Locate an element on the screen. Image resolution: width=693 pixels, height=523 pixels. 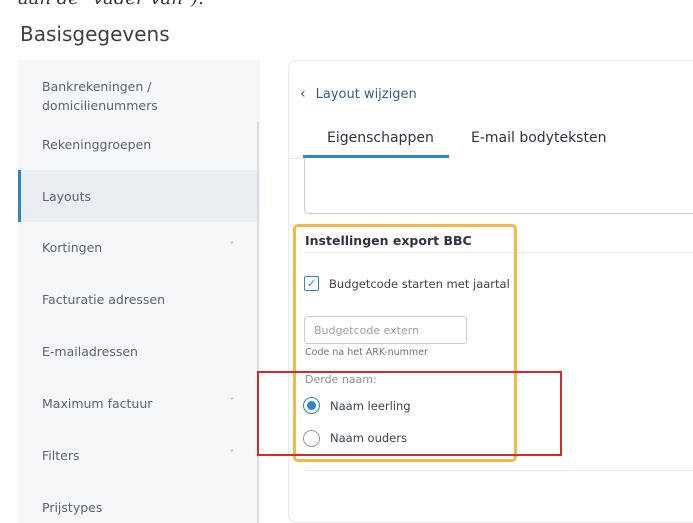
sidebar-item-label: Filters is located at coordinates (61, 455).